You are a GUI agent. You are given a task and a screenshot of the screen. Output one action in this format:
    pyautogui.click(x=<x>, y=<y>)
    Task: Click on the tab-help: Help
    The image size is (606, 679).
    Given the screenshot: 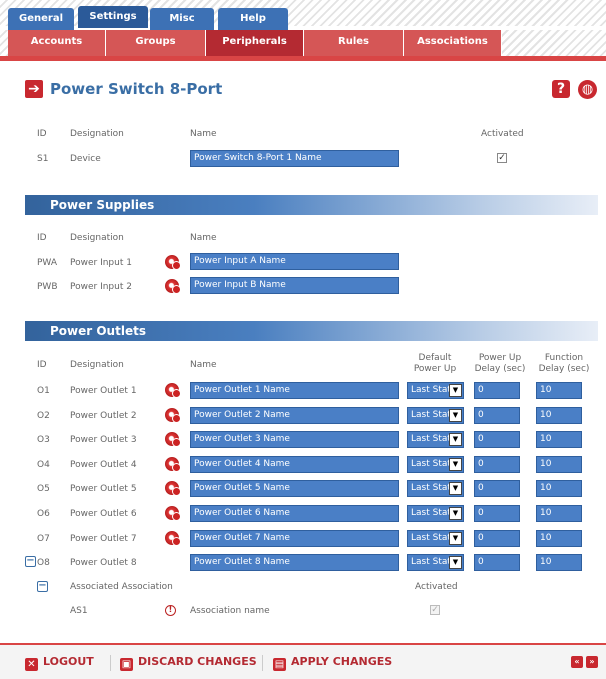 What is the action you would take?
    pyautogui.click(x=253, y=19)
    